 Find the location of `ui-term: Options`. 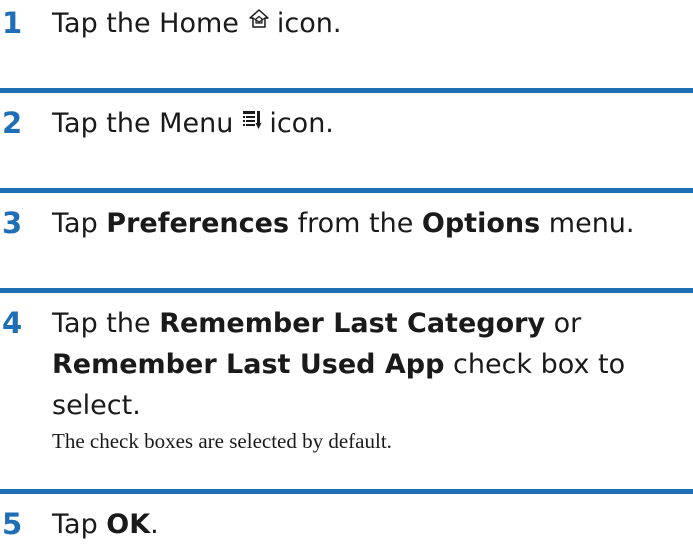

ui-term: Options is located at coordinates (481, 223).